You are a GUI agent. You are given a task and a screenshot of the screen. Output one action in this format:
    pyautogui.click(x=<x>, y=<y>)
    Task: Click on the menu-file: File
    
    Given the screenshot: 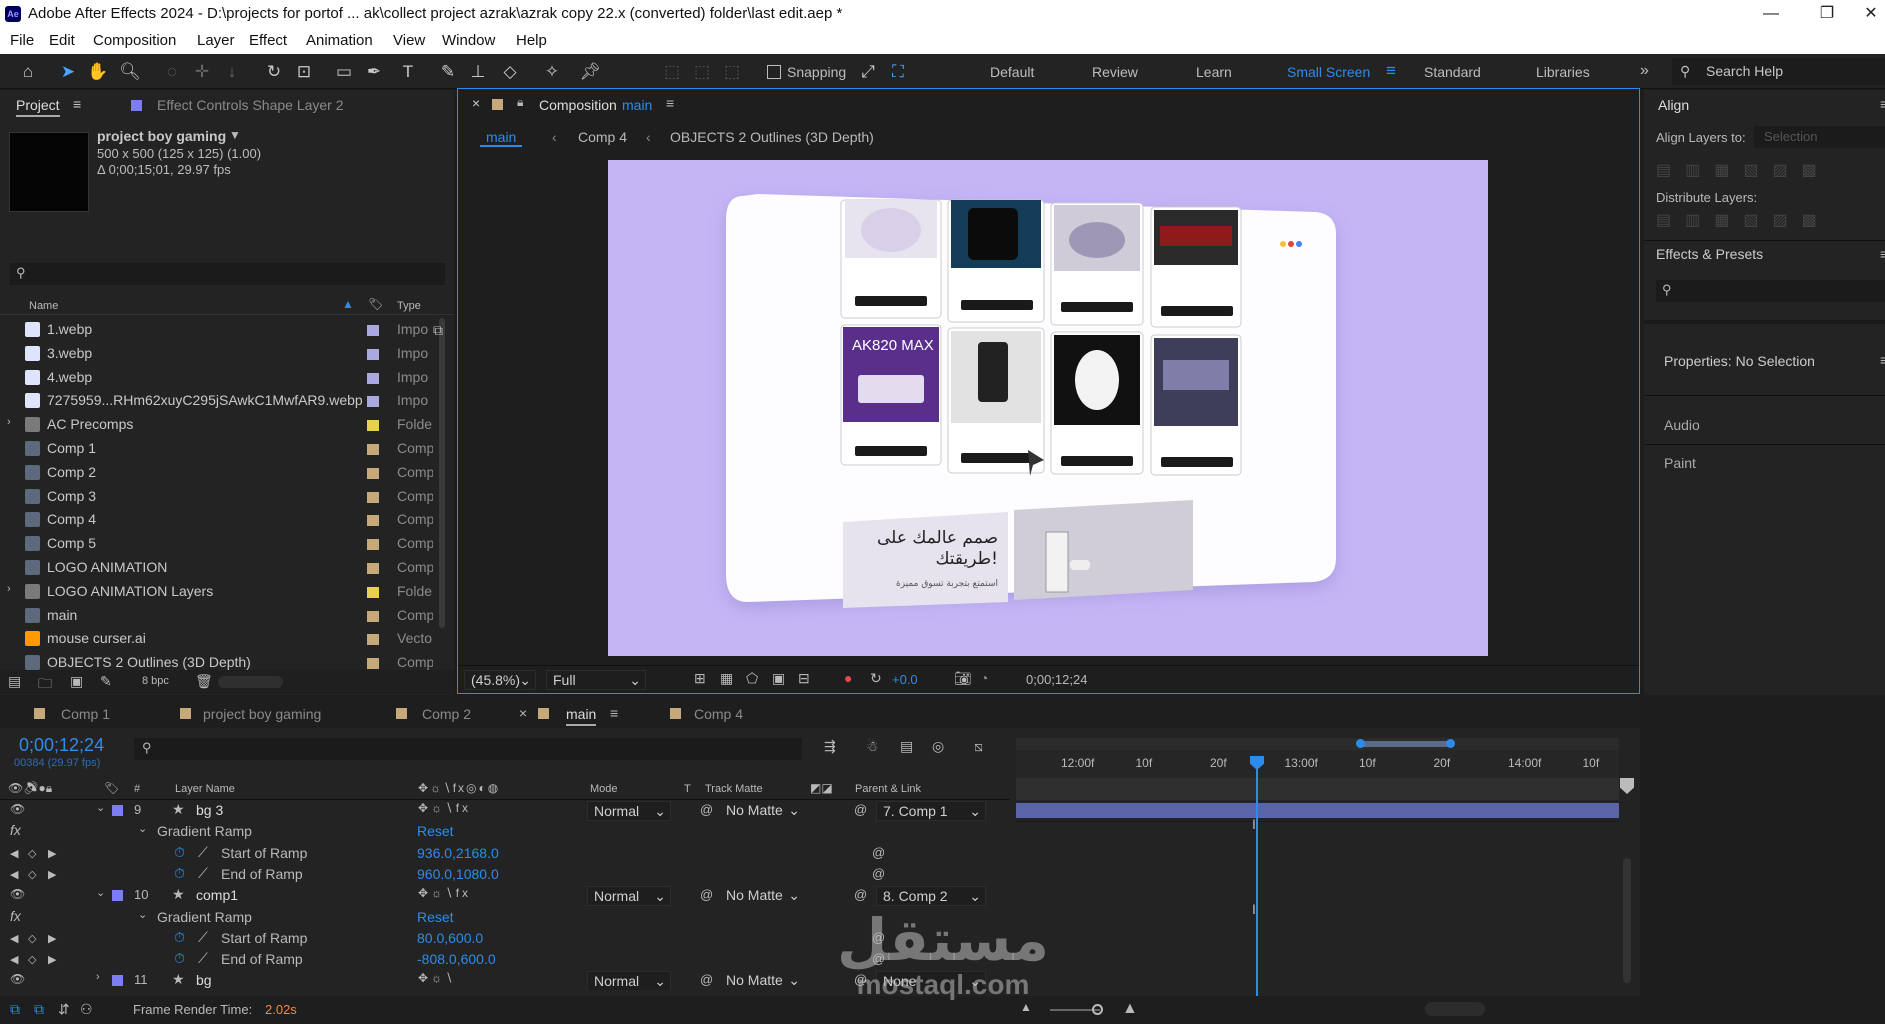 What is the action you would take?
    pyautogui.click(x=22, y=40)
    